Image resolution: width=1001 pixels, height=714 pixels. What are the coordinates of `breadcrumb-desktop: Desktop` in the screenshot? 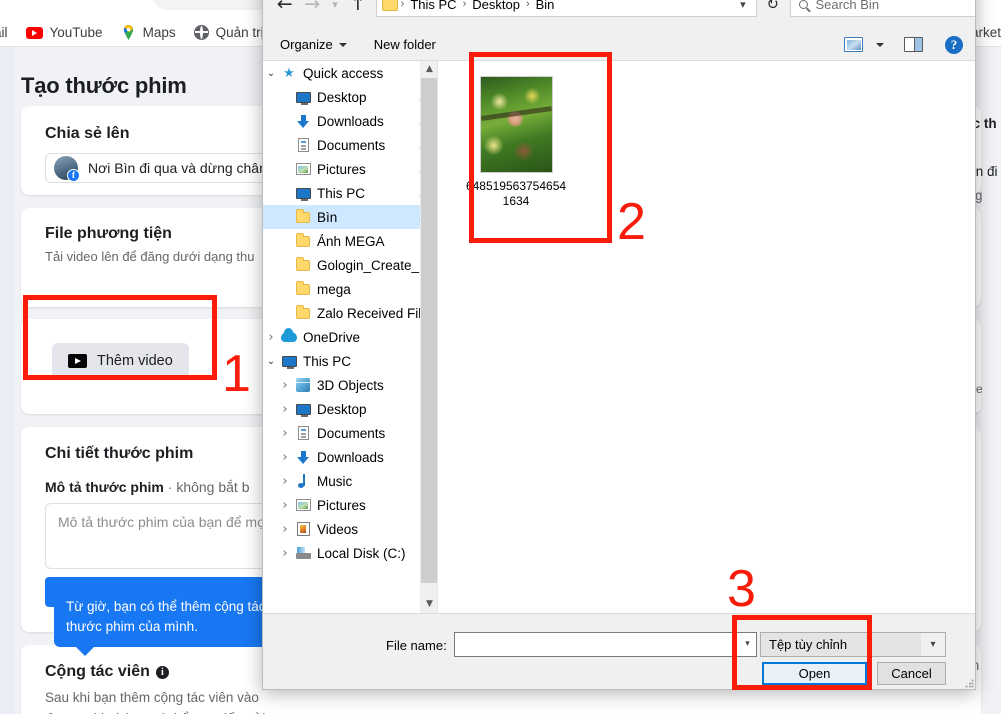 It's located at (496, 6).